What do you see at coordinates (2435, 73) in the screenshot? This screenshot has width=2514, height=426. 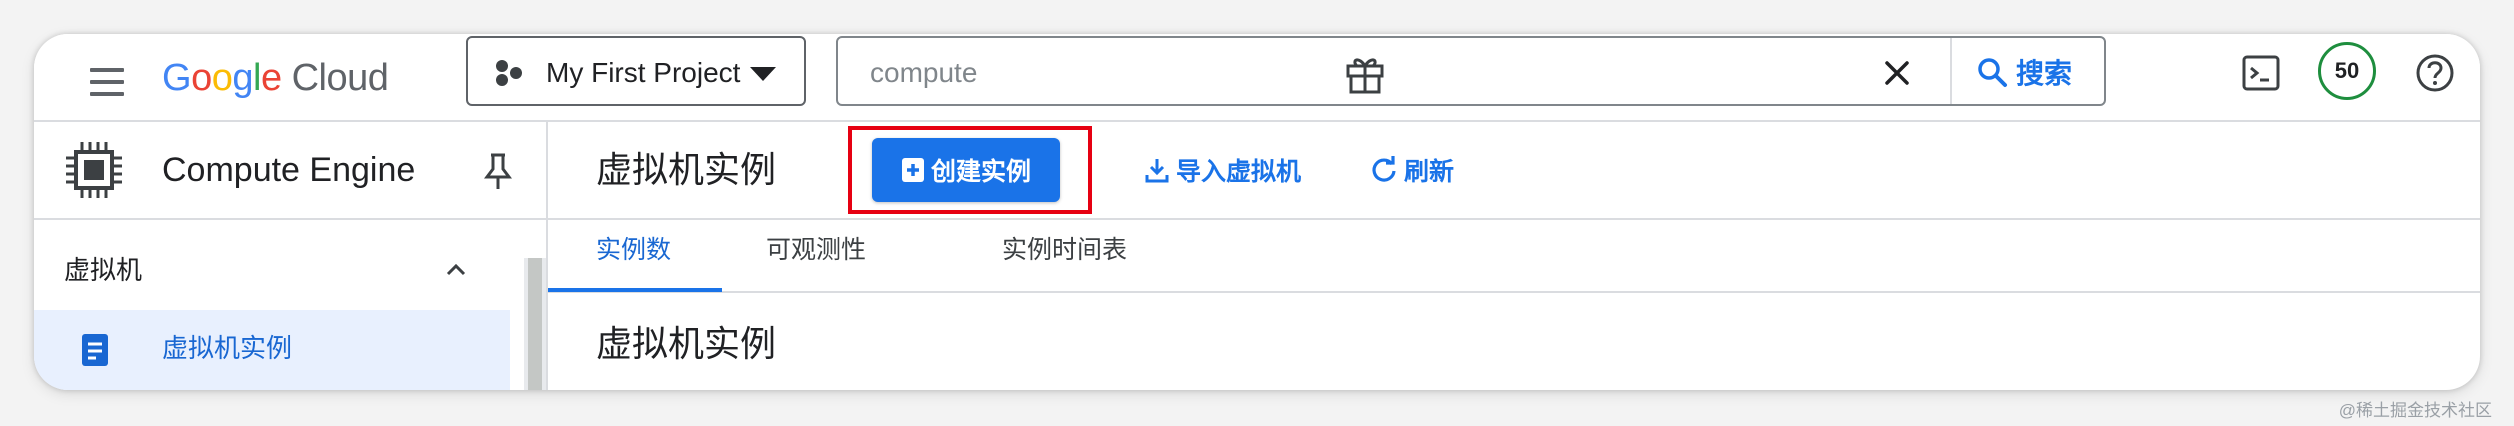 I see `help-icon` at bounding box center [2435, 73].